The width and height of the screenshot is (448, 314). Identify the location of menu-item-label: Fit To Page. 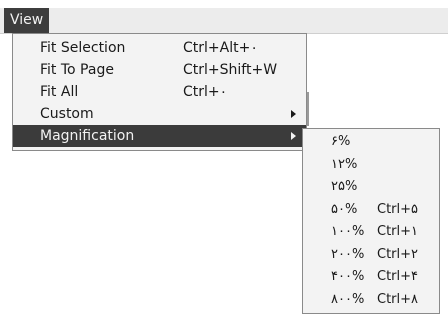
(77, 70).